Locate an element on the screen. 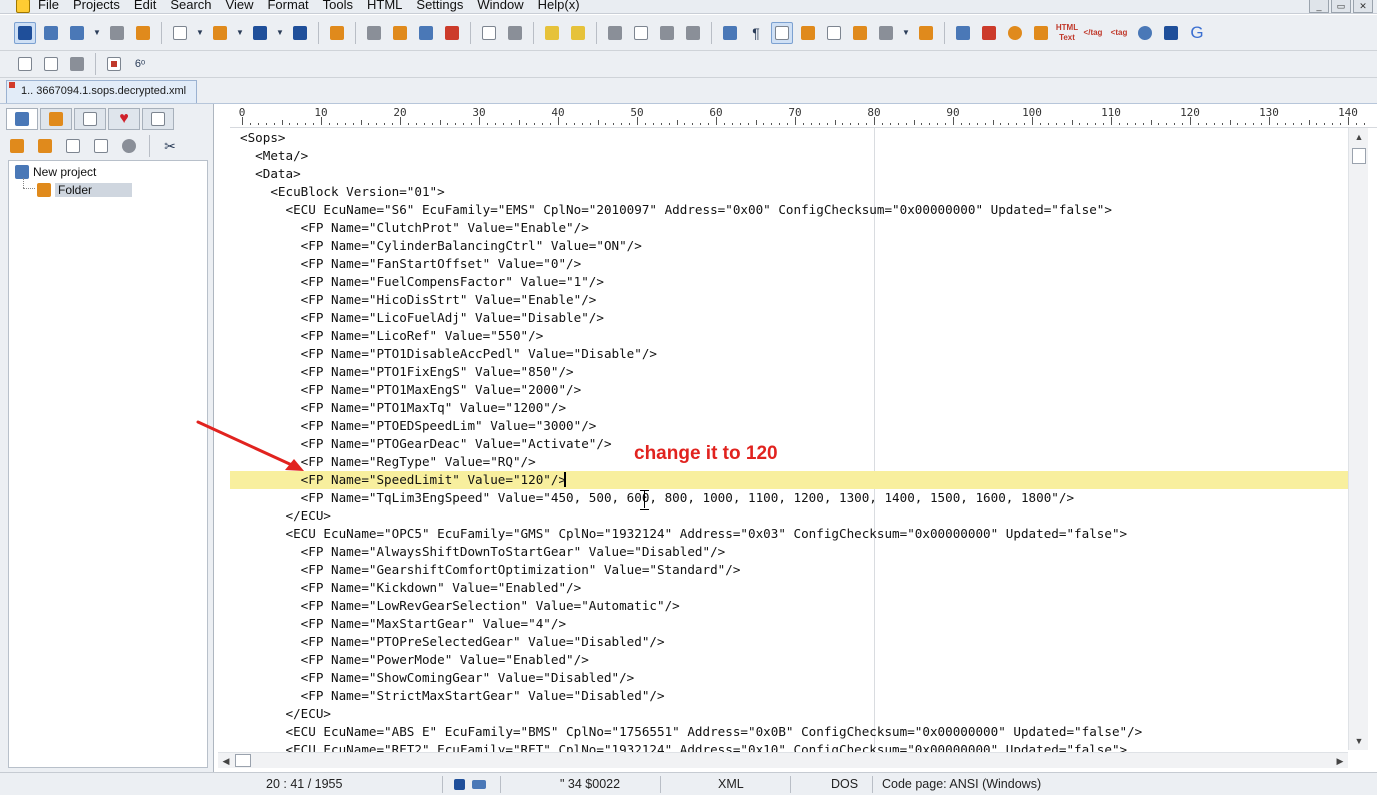 Image resolution: width=1377 pixels, height=795 pixels. macro-icon is located at coordinates (51, 64).